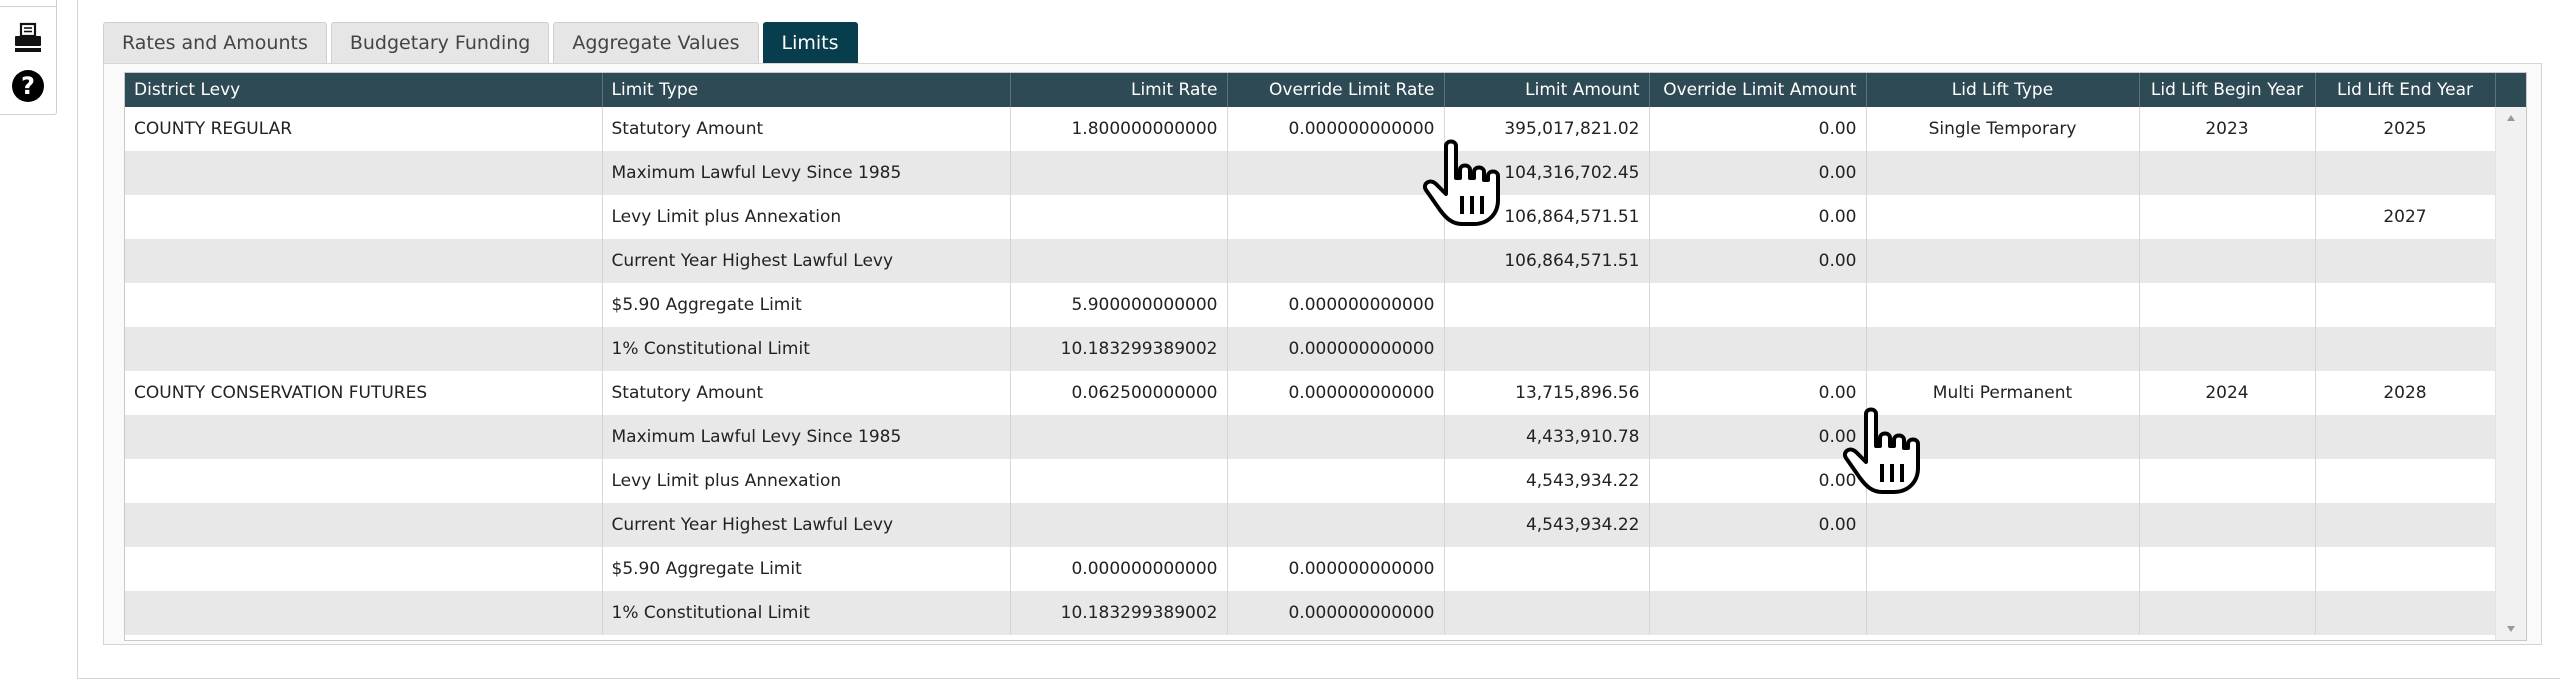 The width and height of the screenshot is (2560, 680). What do you see at coordinates (806, 90) in the screenshot?
I see `column-header: Limit Type` at bounding box center [806, 90].